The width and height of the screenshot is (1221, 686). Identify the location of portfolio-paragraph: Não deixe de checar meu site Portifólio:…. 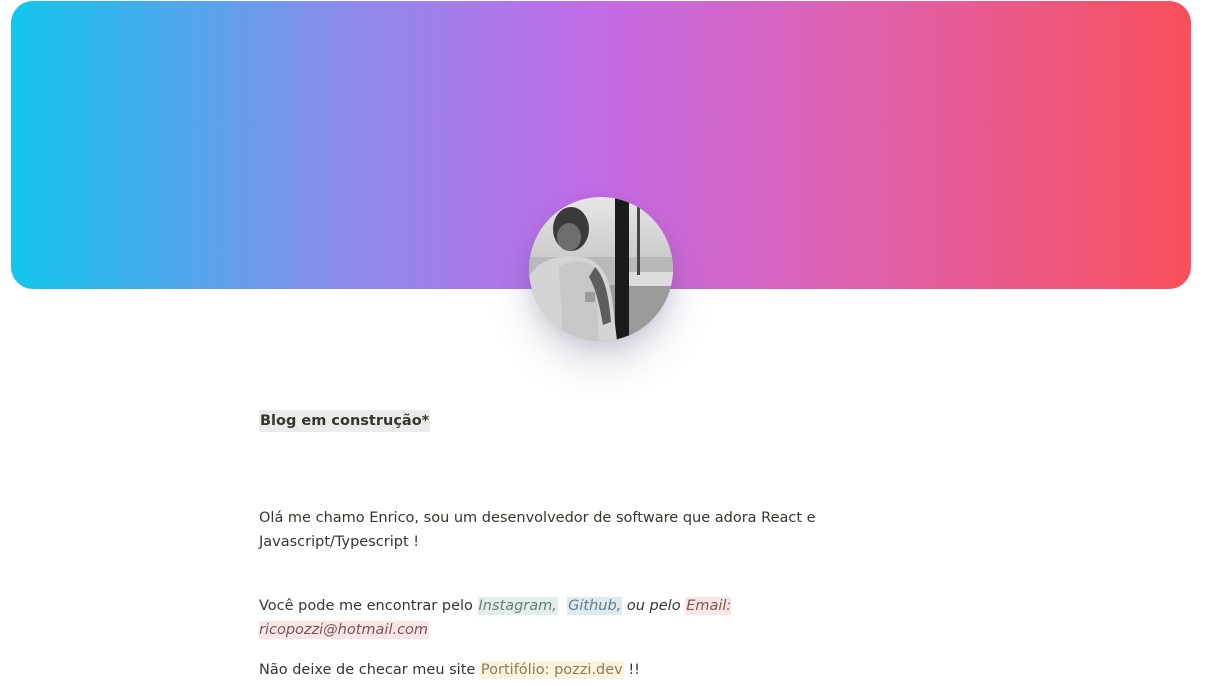
(579, 670).